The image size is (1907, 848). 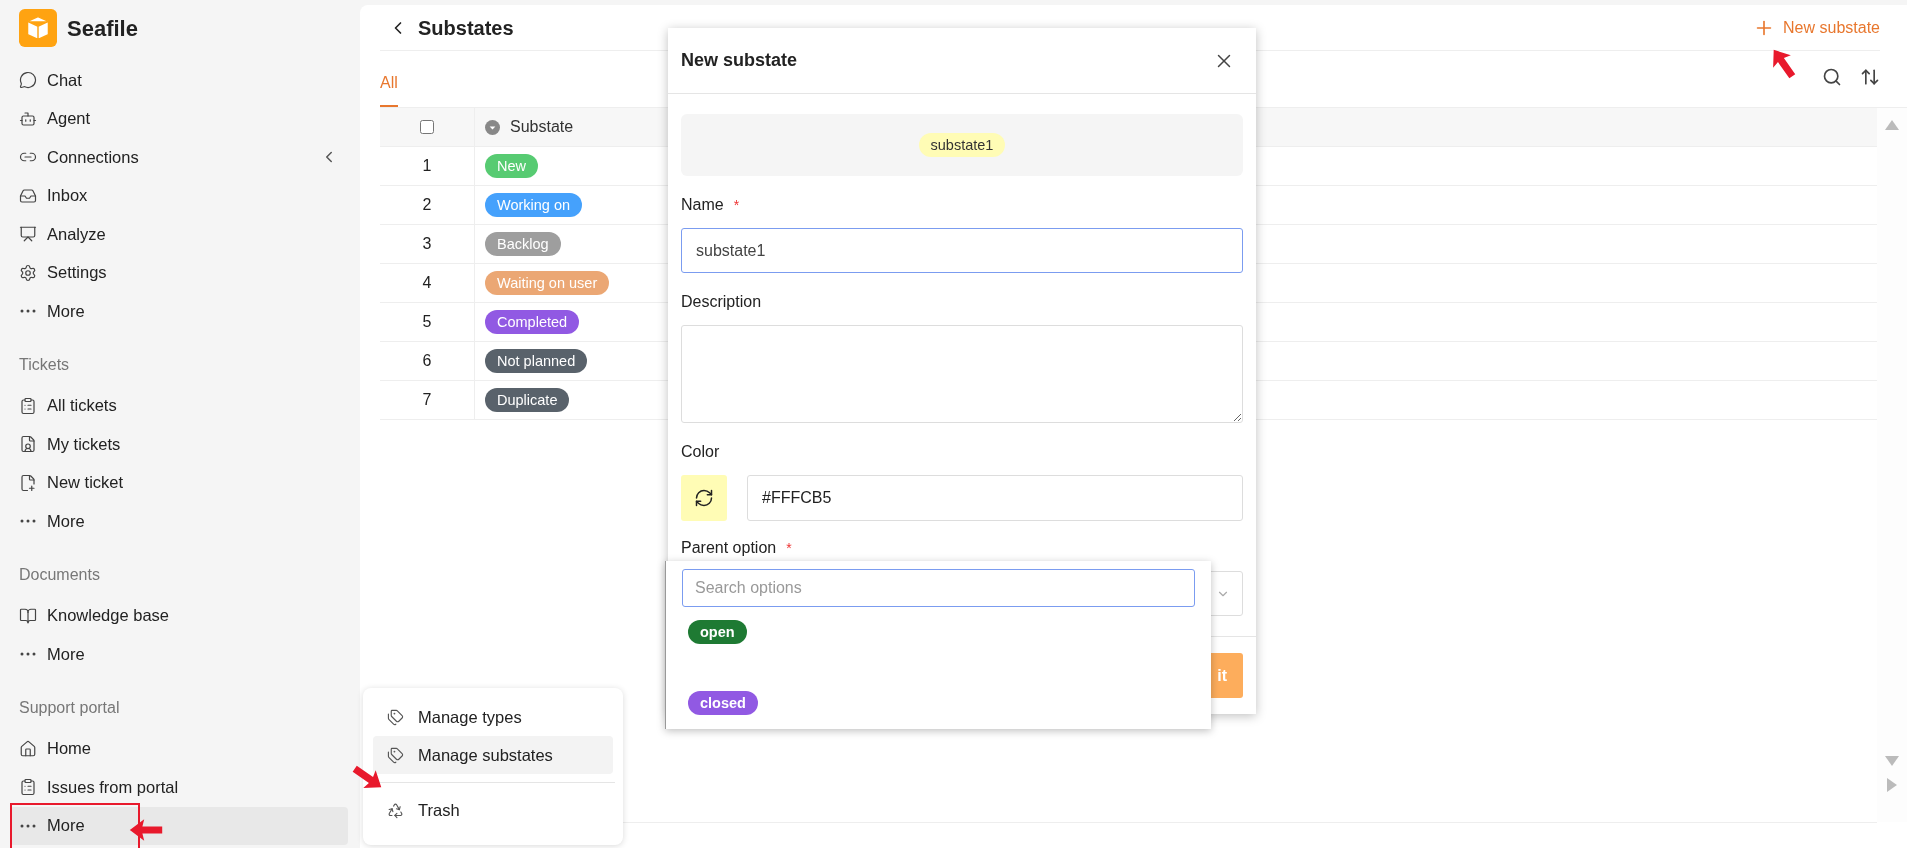 What do you see at coordinates (395, 810) in the screenshot?
I see `recycle-icon` at bounding box center [395, 810].